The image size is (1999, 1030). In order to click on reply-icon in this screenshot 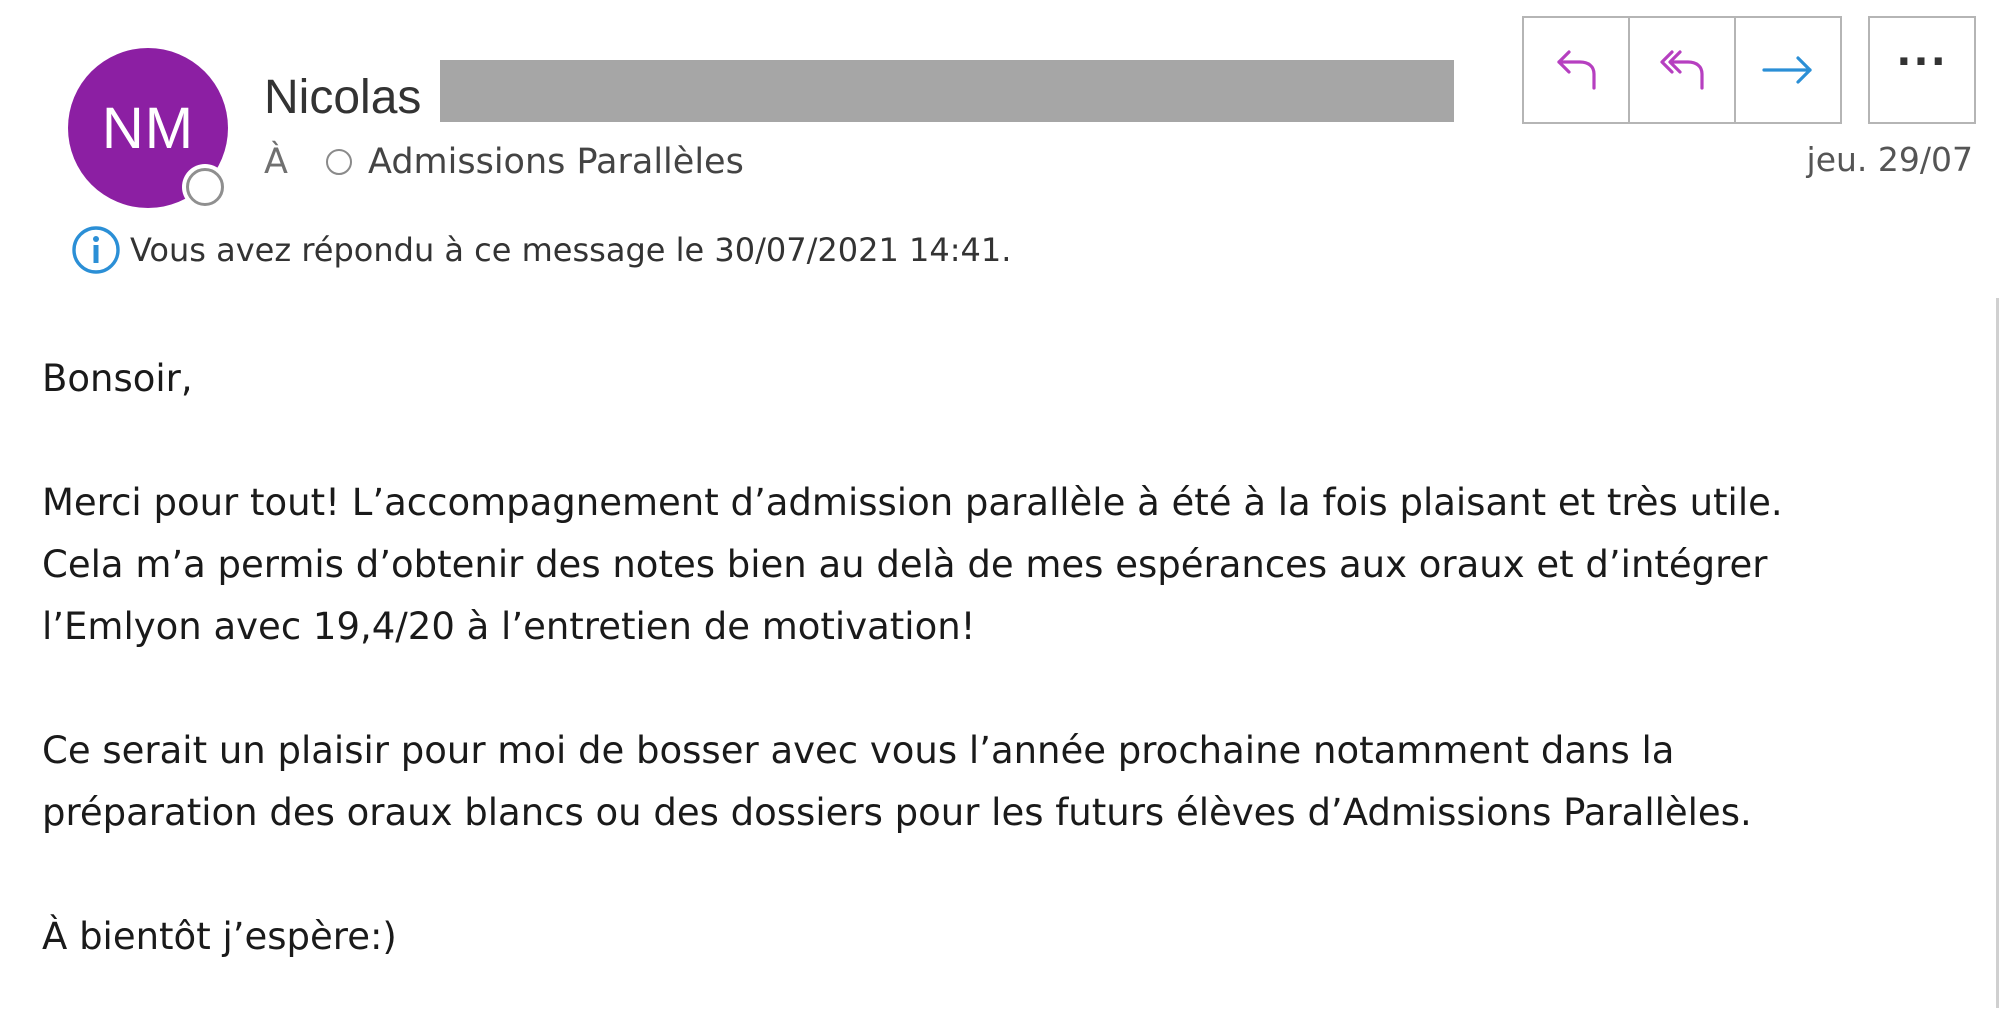, I will do `click(1576, 70)`.